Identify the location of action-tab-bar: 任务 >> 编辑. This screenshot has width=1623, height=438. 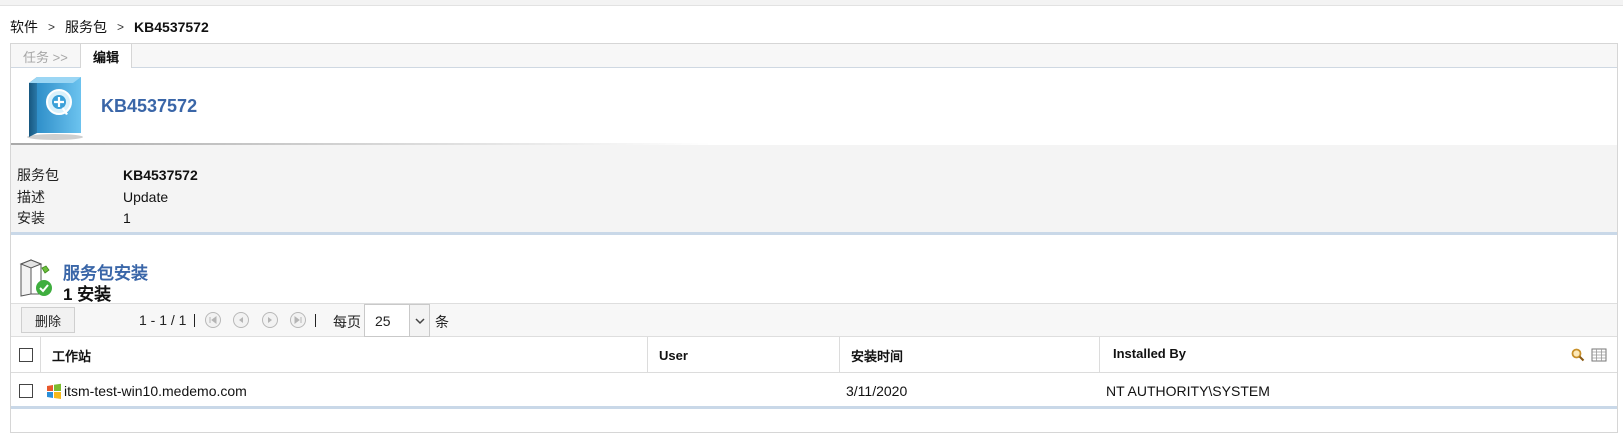
(814, 56).